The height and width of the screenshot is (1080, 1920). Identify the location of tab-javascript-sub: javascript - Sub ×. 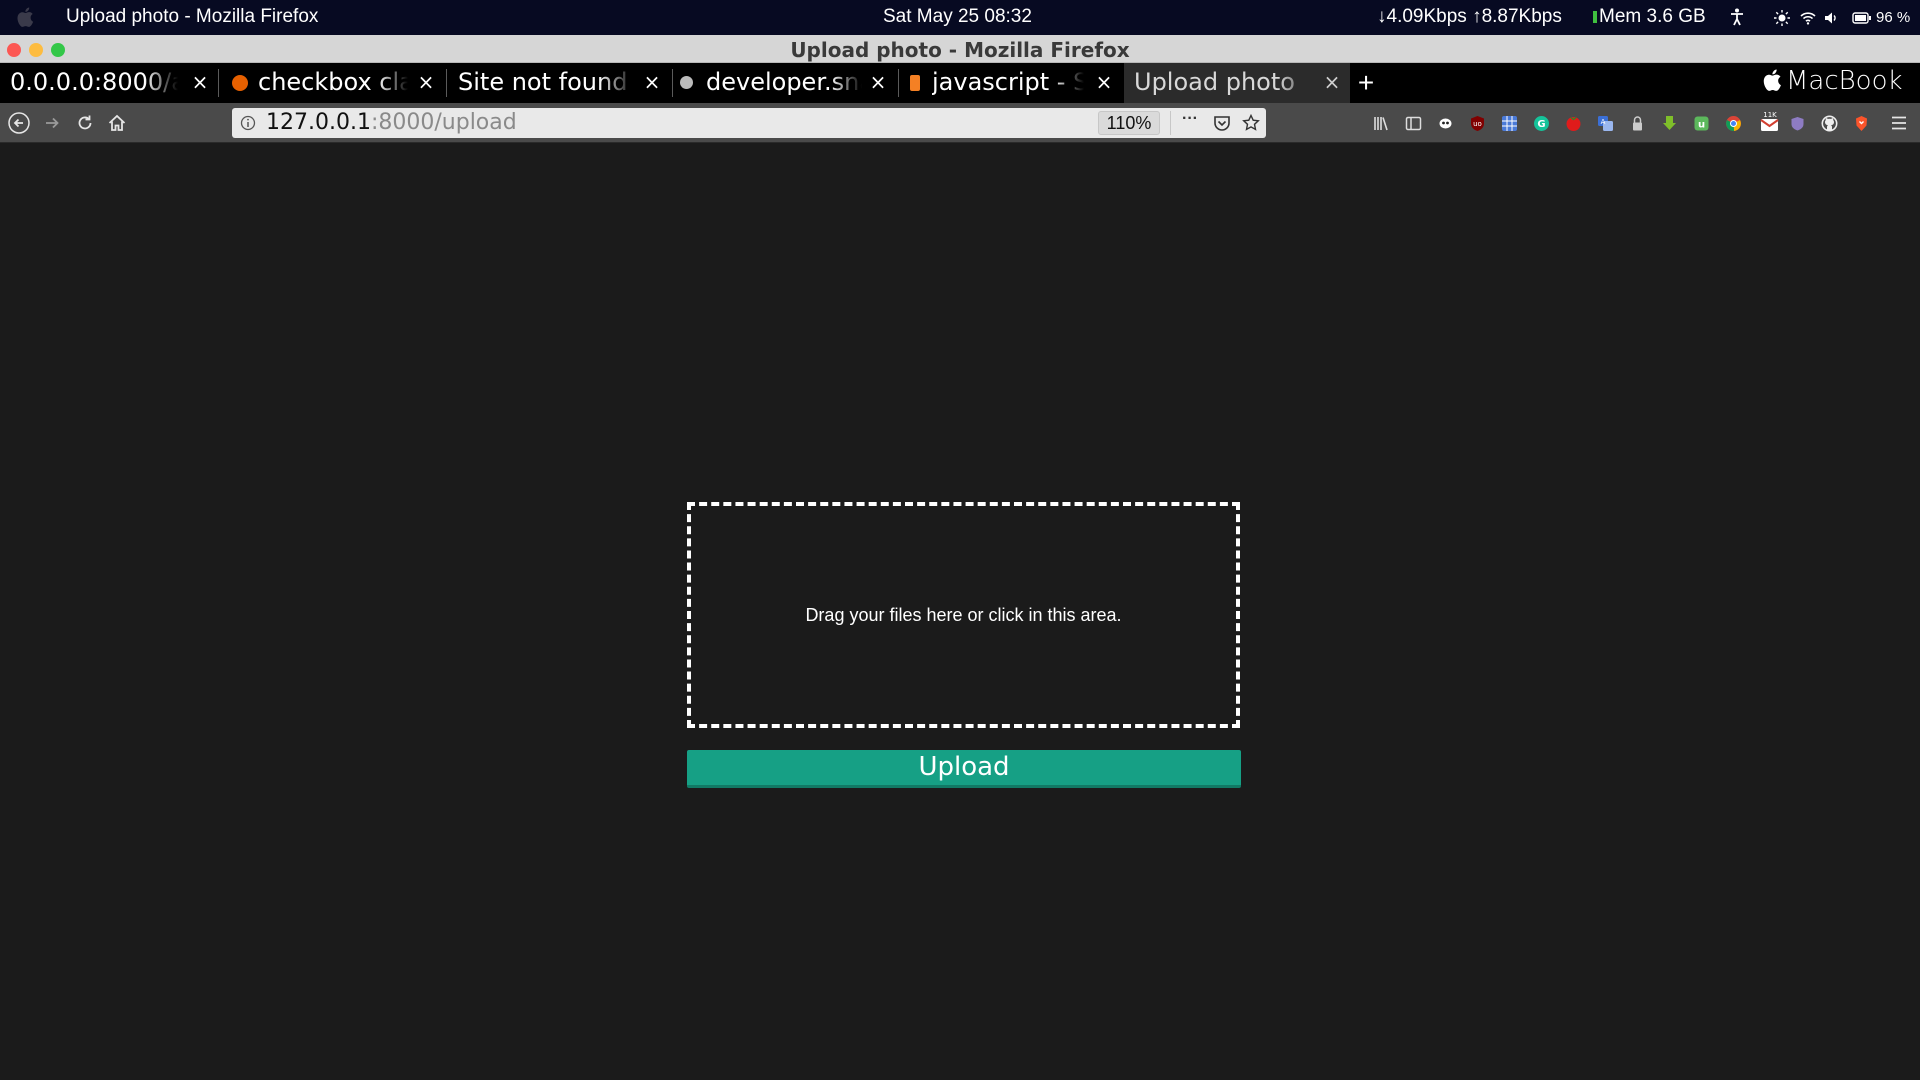
(1011, 83).